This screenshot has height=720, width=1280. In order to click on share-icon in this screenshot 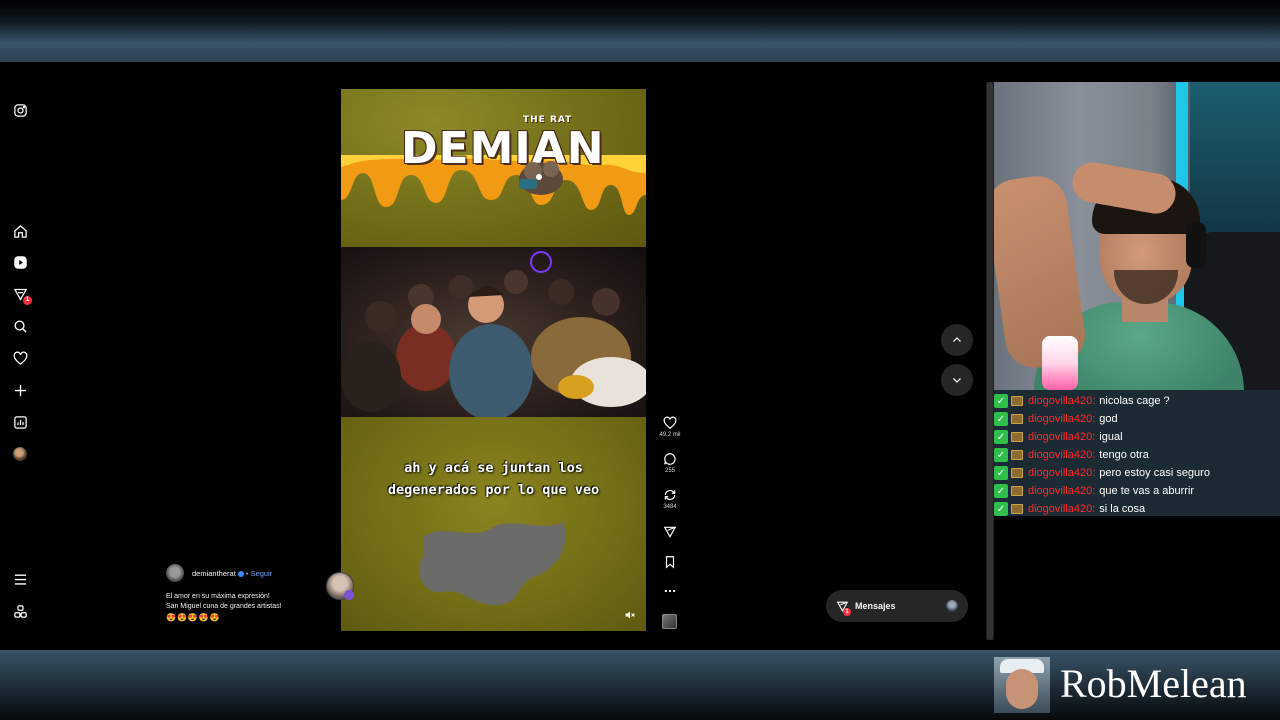, I will do `click(670, 532)`.